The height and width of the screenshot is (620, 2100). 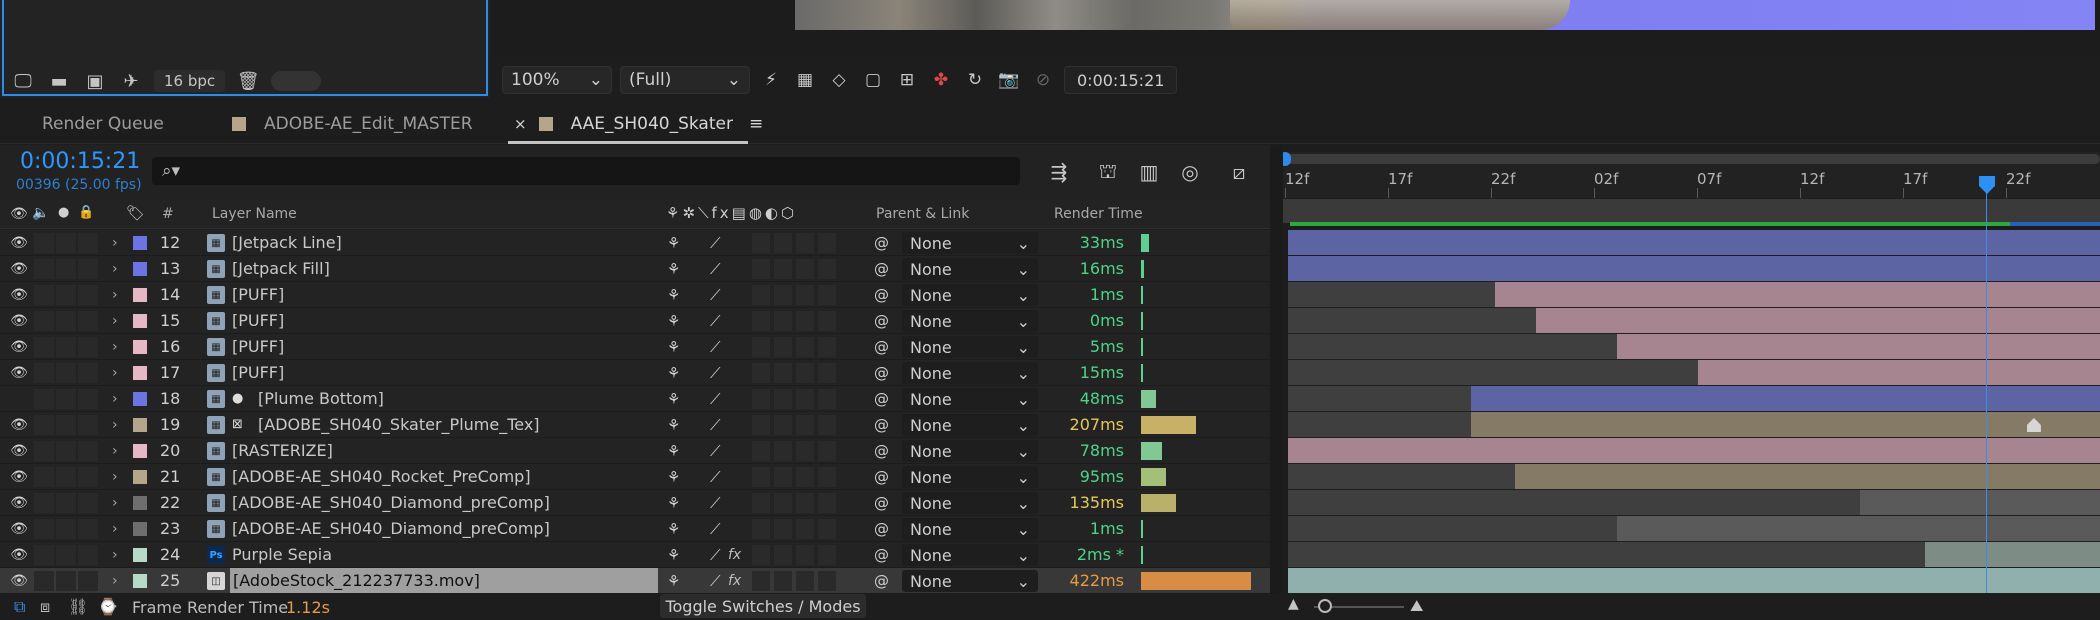 What do you see at coordinates (437, 554) in the screenshot?
I see `layer-name: Purple Sepia` at bounding box center [437, 554].